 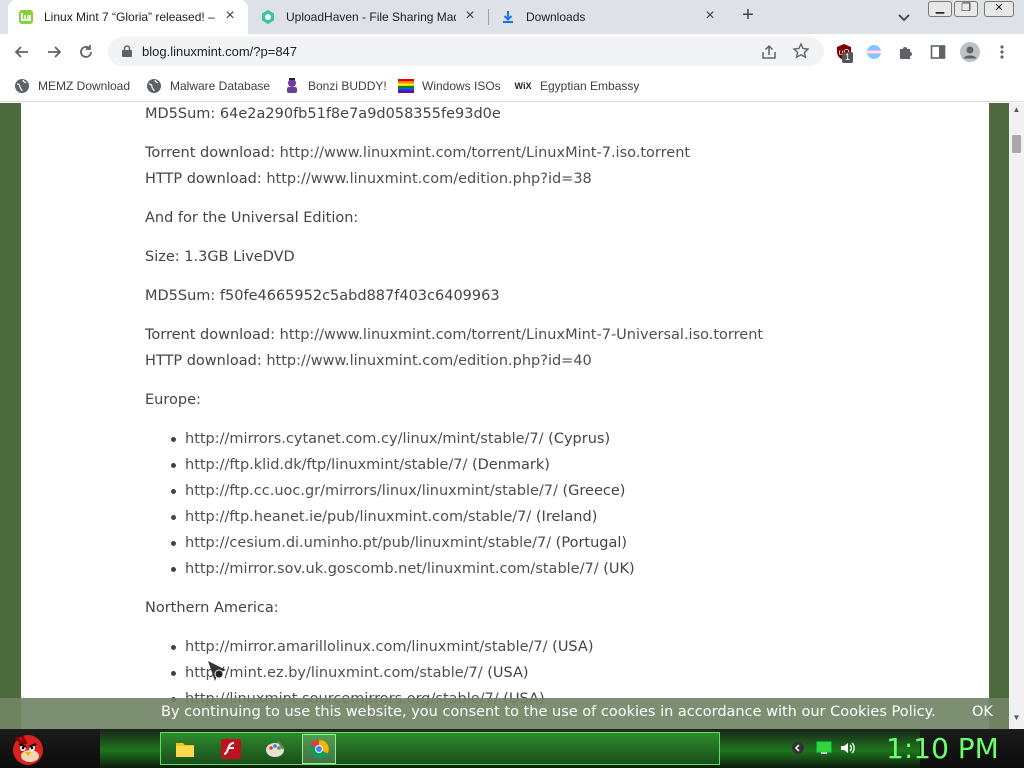 I want to click on mirror-country: (Greece), so click(x=591, y=491).